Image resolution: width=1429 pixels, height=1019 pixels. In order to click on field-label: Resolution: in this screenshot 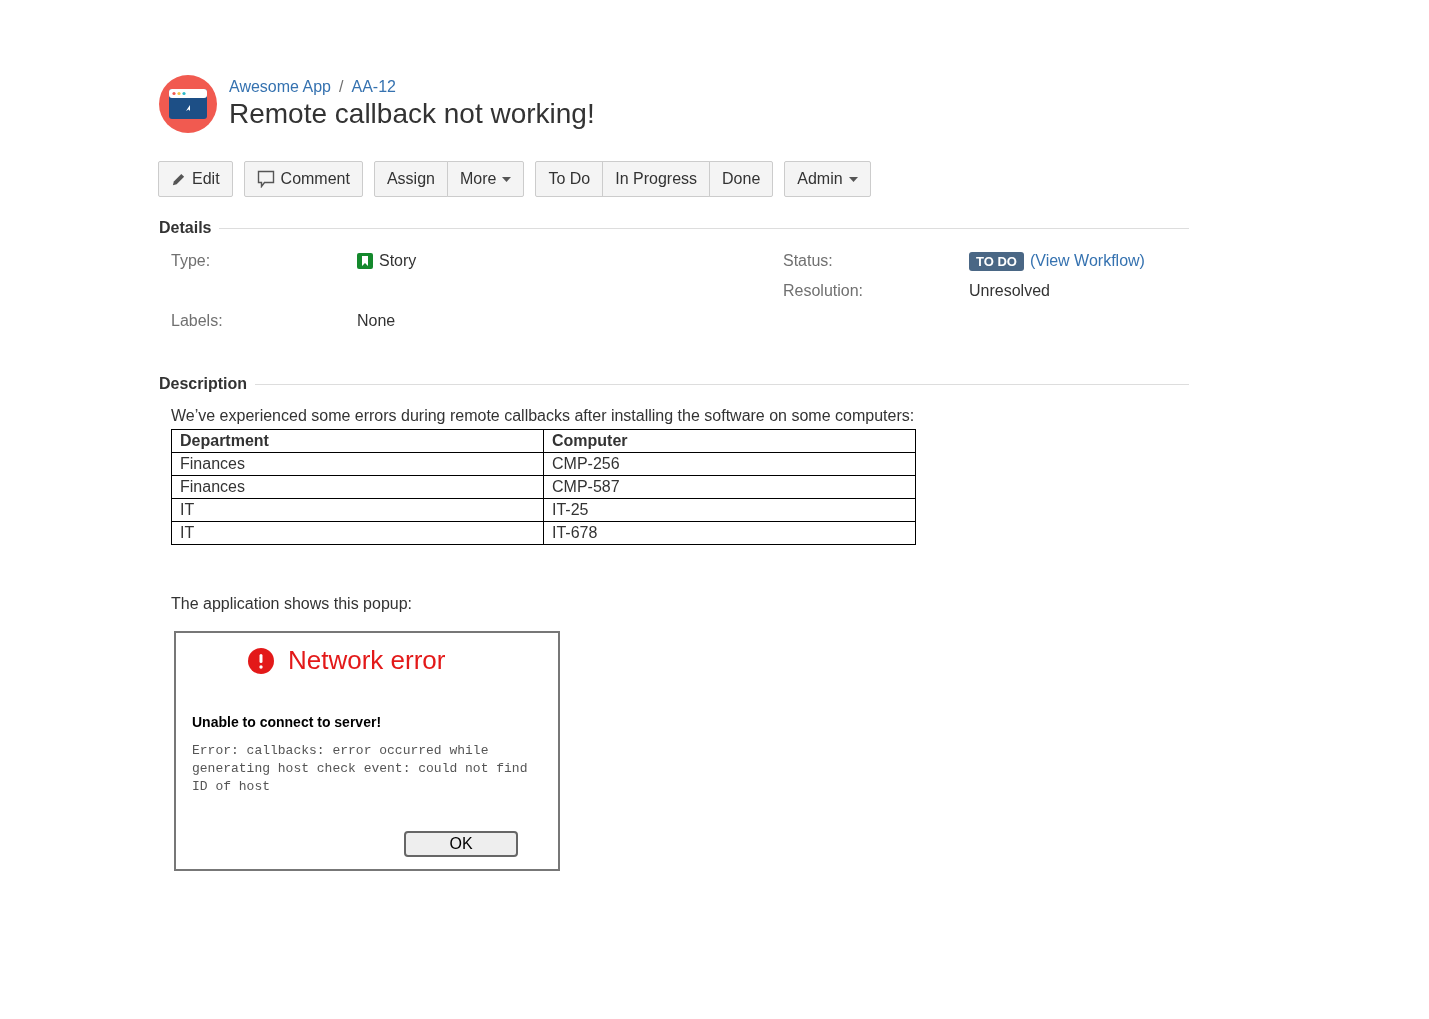, I will do `click(824, 291)`.